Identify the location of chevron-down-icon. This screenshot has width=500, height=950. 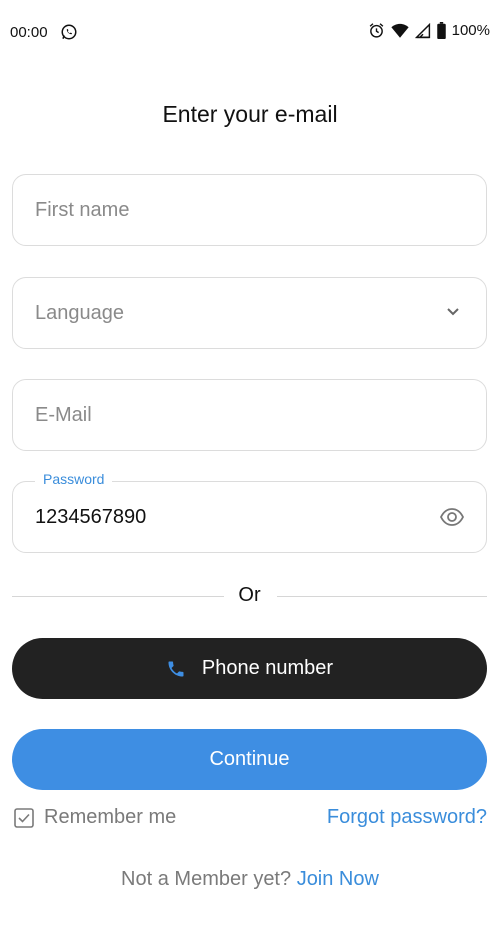
(453, 312).